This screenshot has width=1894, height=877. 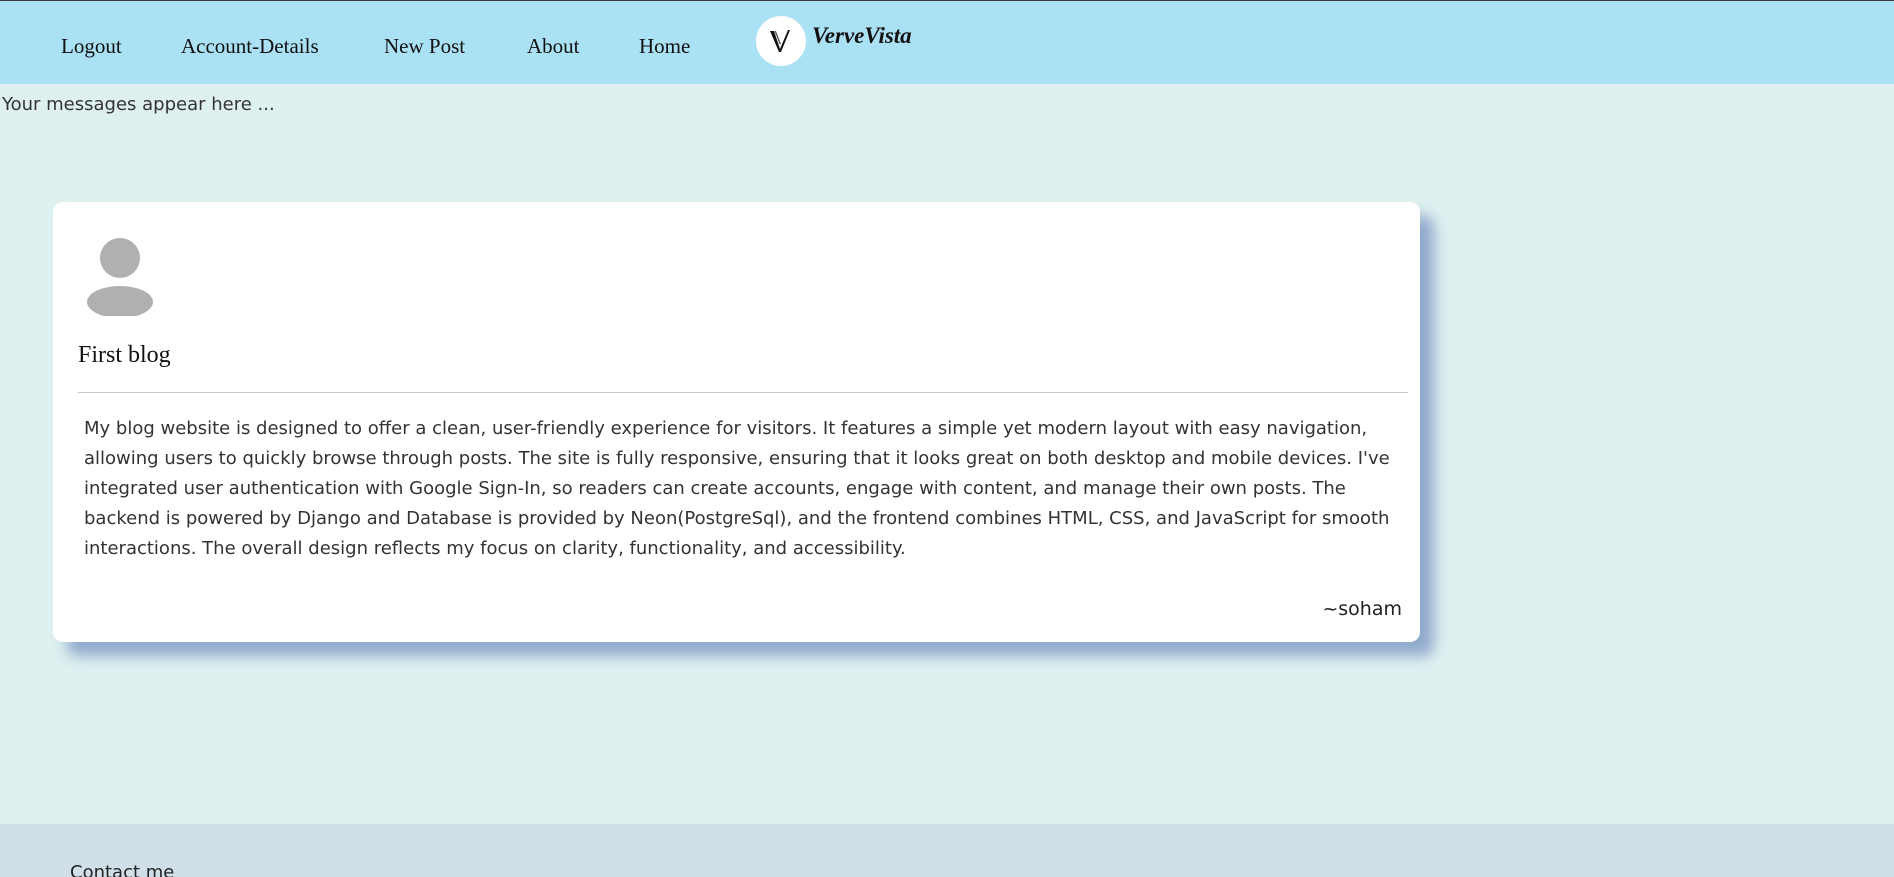 I want to click on nav-account-details-link: Account-Details, so click(x=250, y=46).